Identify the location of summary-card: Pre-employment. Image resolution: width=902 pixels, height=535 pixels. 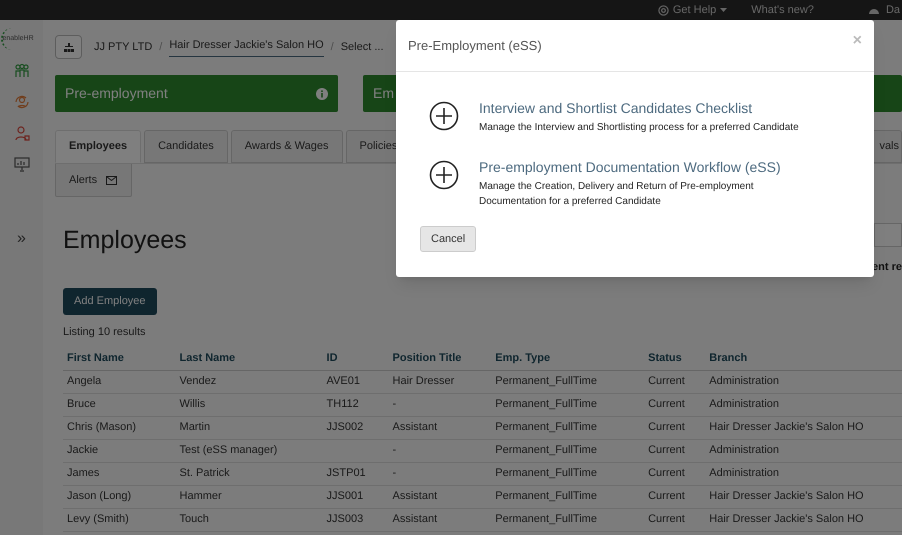
(196, 93).